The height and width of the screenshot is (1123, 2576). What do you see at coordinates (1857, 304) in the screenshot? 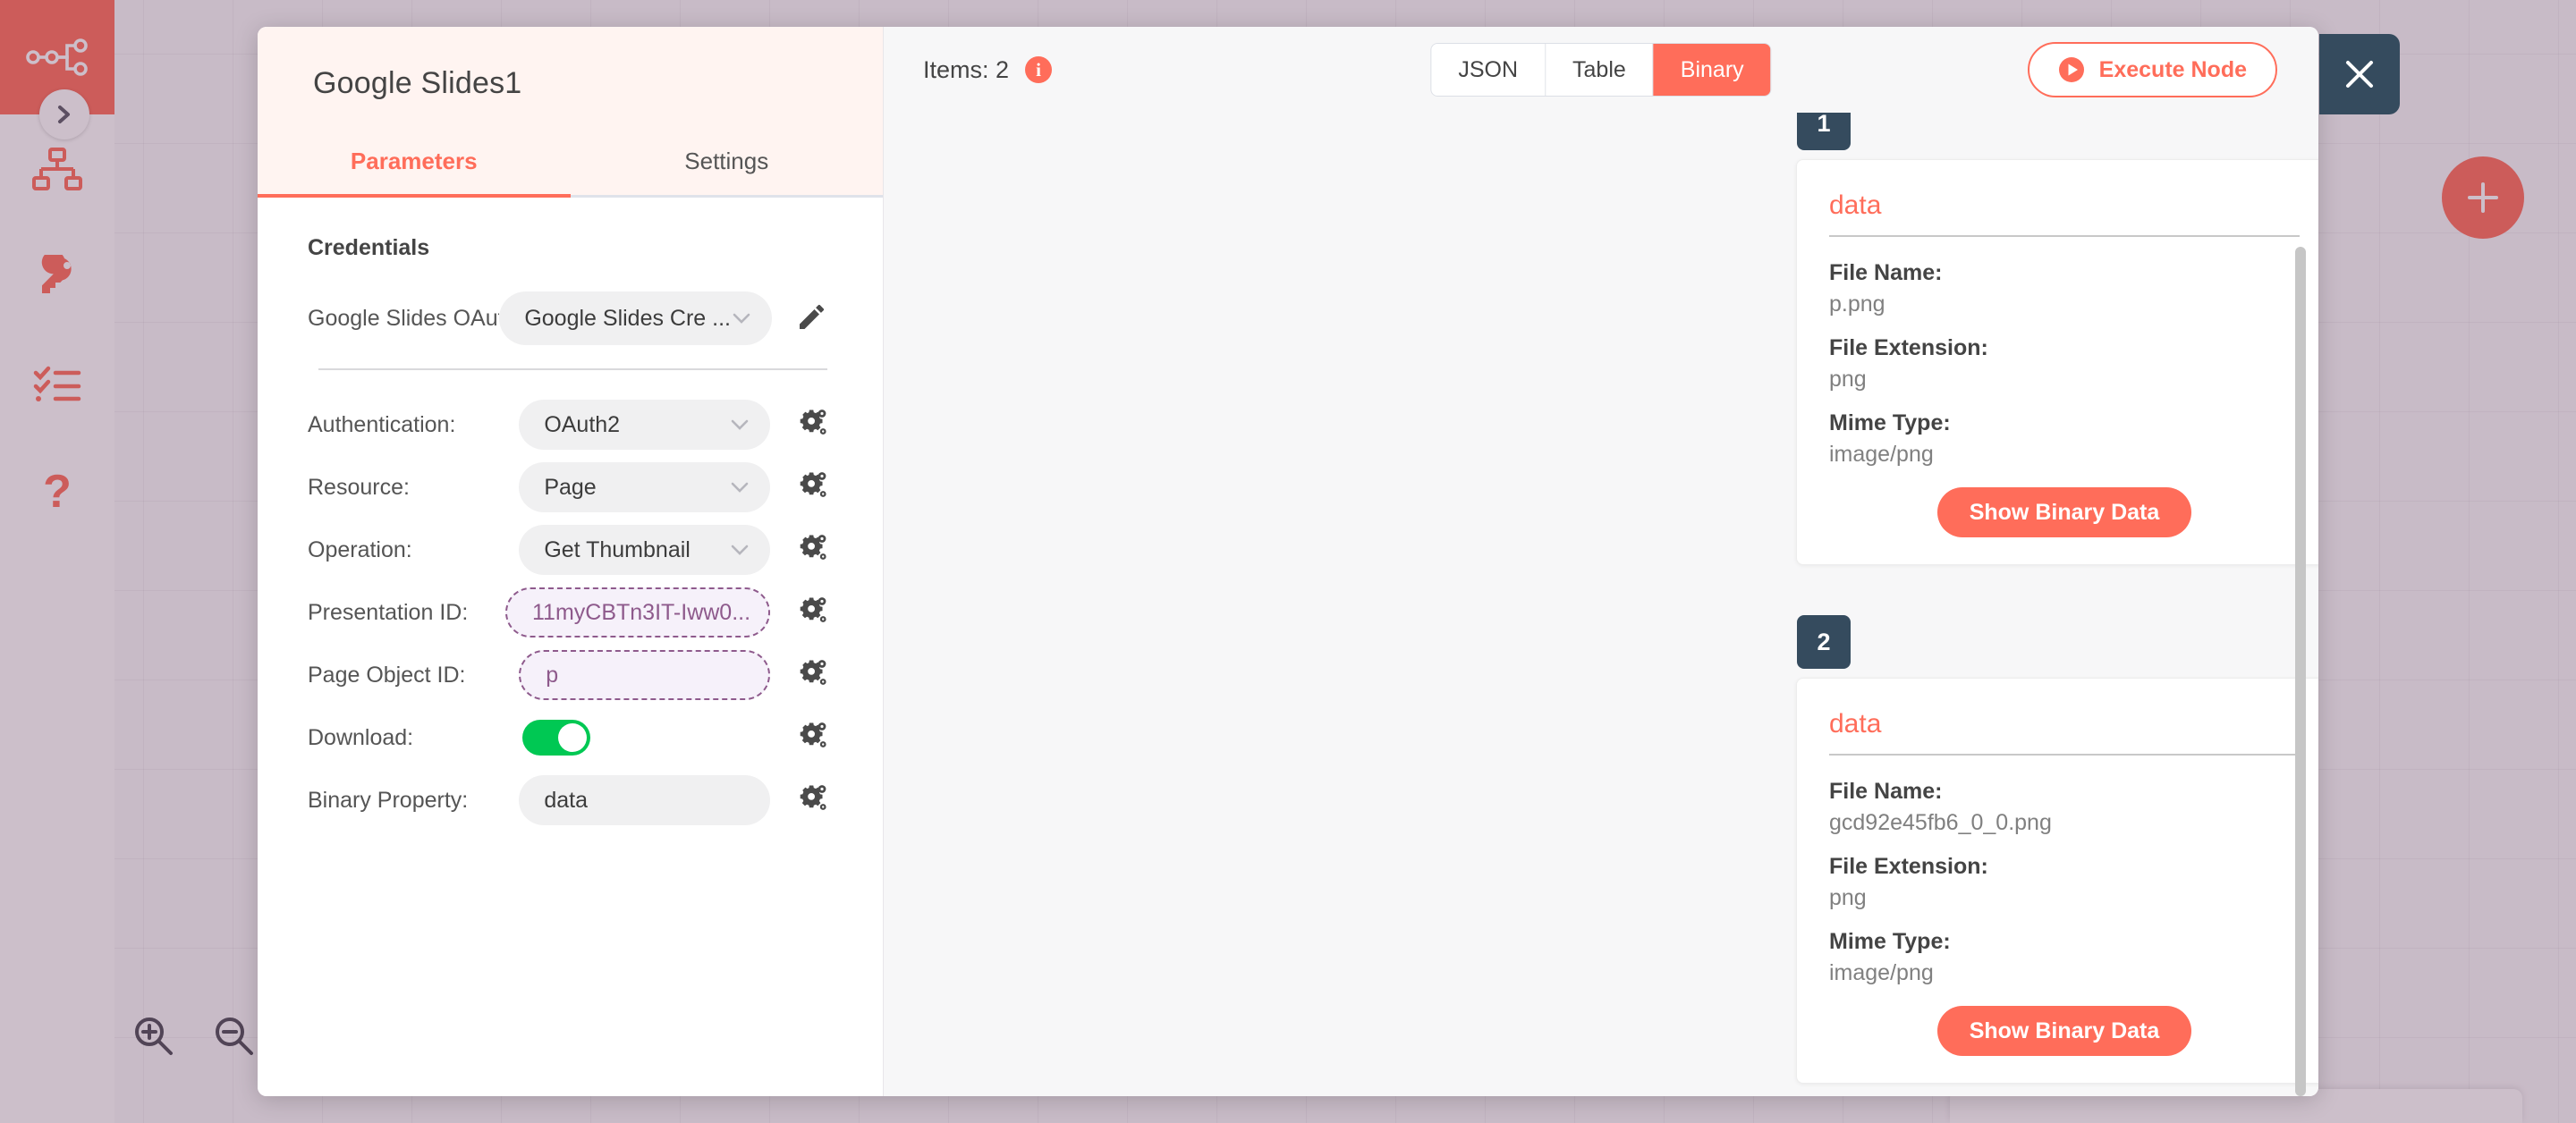
I see `file-name-value: p.png` at bounding box center [1857, 304].